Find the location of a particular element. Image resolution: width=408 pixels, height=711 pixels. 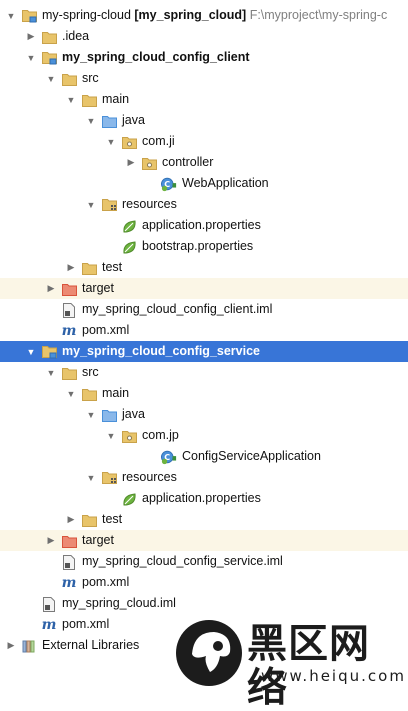

tree-node-label: my_spring_cloud_config_service.iml is located at coordinates (182, 561).